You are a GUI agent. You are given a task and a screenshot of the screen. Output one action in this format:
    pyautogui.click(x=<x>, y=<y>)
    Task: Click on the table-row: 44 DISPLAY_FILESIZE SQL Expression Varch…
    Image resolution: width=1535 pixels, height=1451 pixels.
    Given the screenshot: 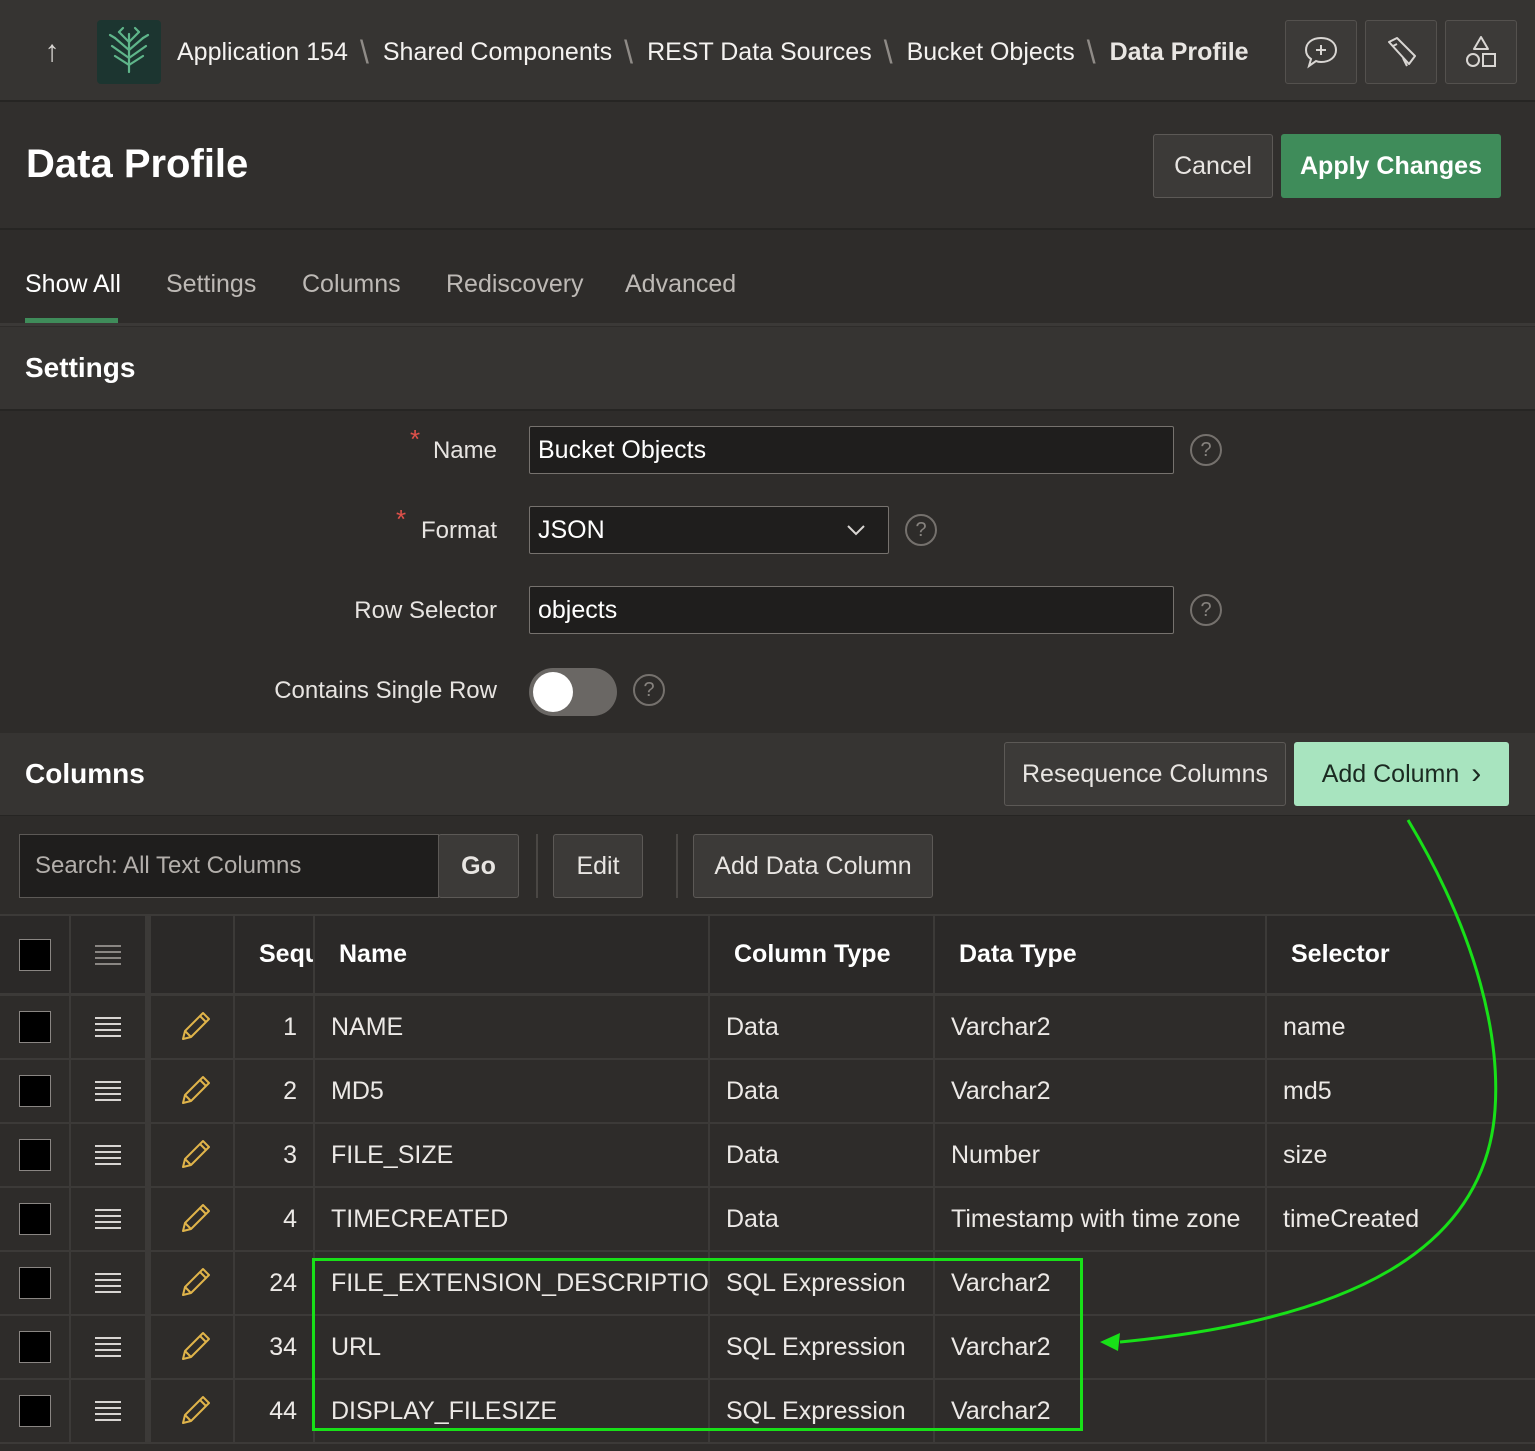 What is the action you would take?
    pyautogui.click(x=767, y=1412)
    